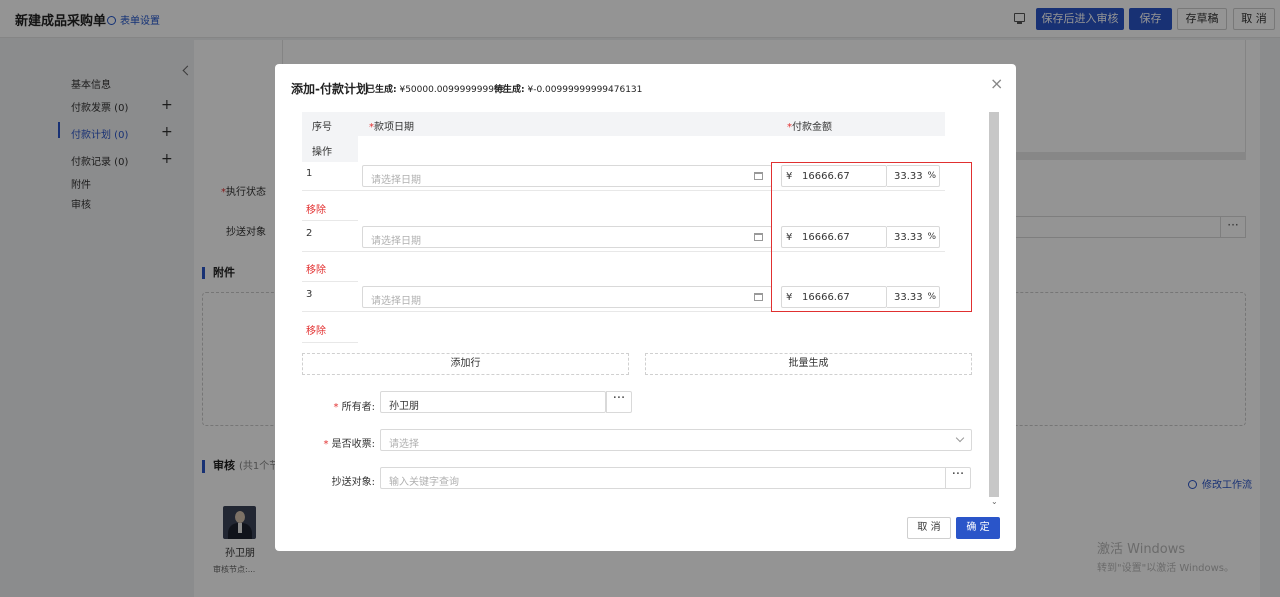 The image size is (1280, 597). Describe the element at coordinates (809, 127) in the screenshot. I see `col-amount-header: *付款金额` at that location.